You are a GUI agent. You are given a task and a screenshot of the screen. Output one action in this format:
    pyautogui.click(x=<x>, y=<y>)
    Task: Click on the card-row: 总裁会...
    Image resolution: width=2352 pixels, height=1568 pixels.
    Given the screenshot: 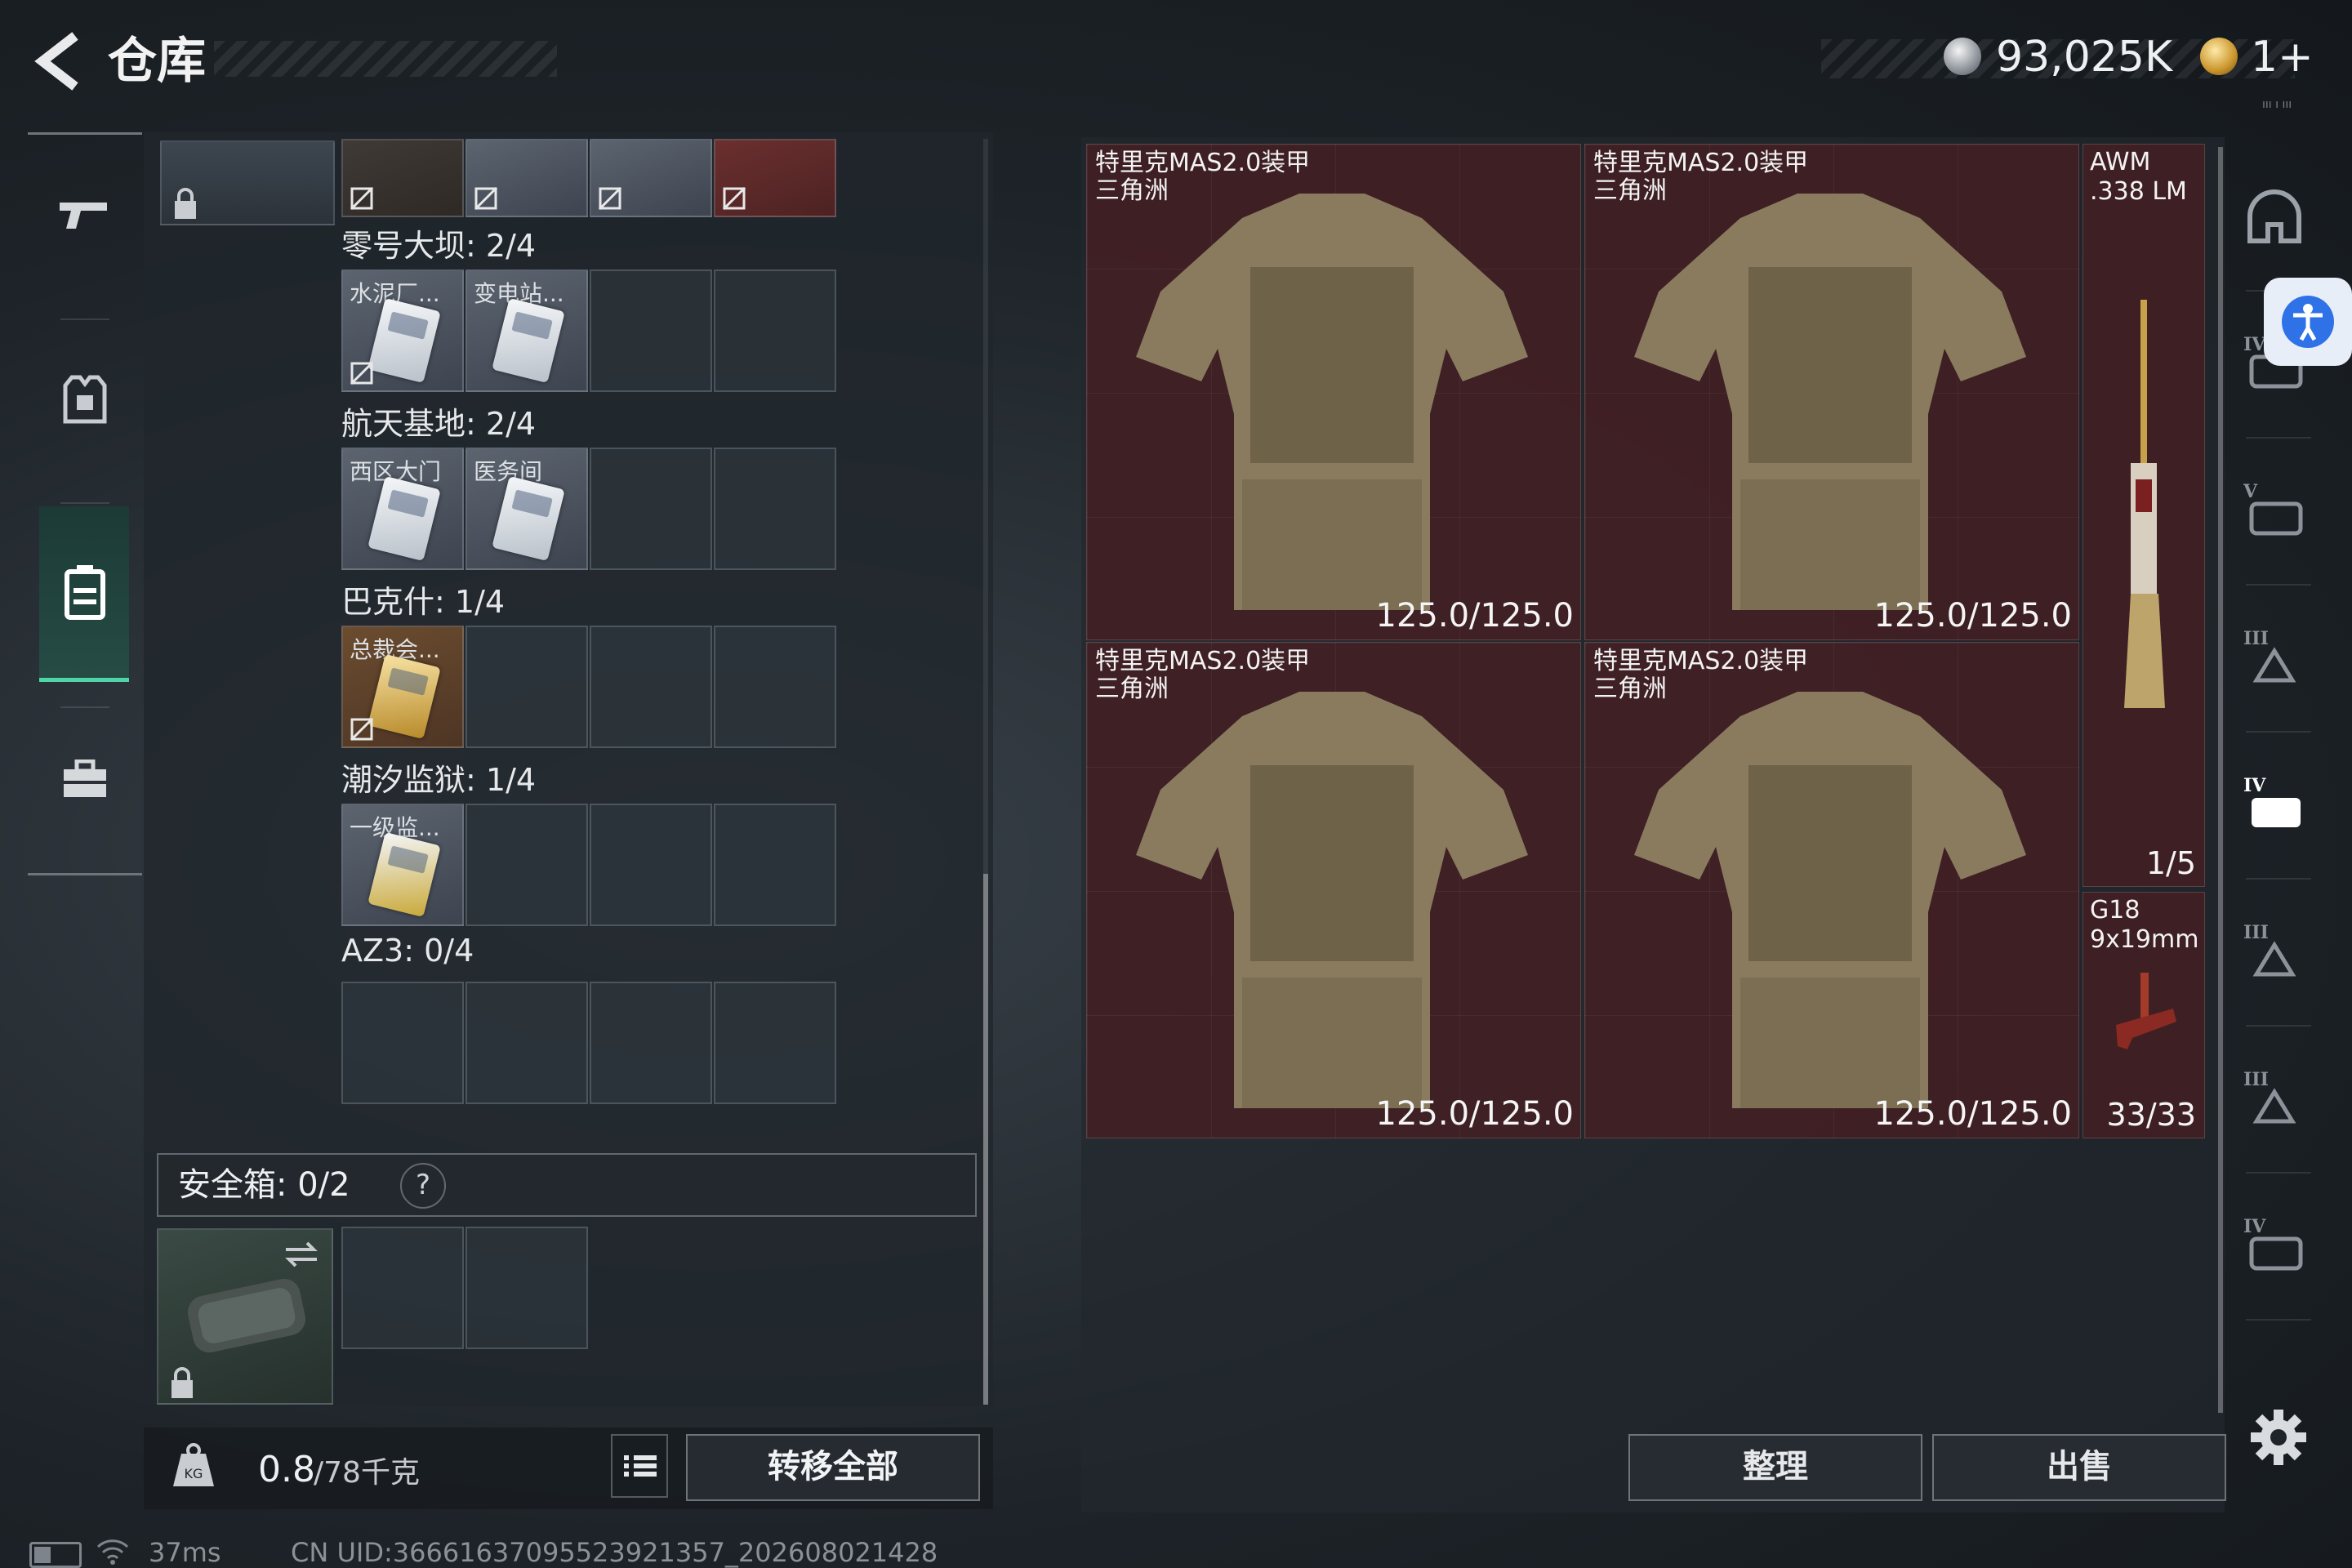 What is the action you would take?
    pyautogui.click(x=589, y=687)
    